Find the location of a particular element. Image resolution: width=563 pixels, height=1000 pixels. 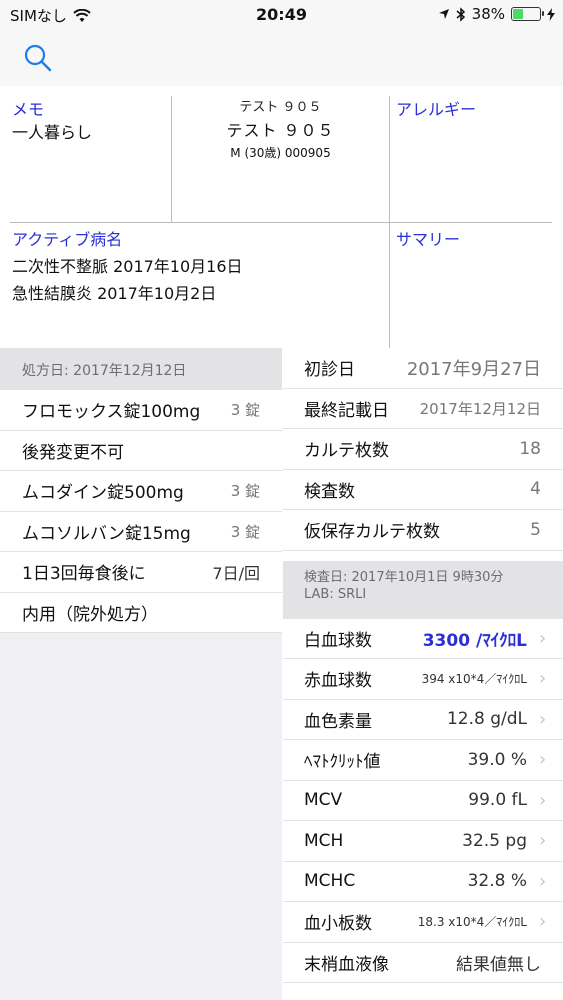

patient-info: テスト ９０５ テスト ９０５ M (30歳) 000905 is located at coordinates (280, 128).